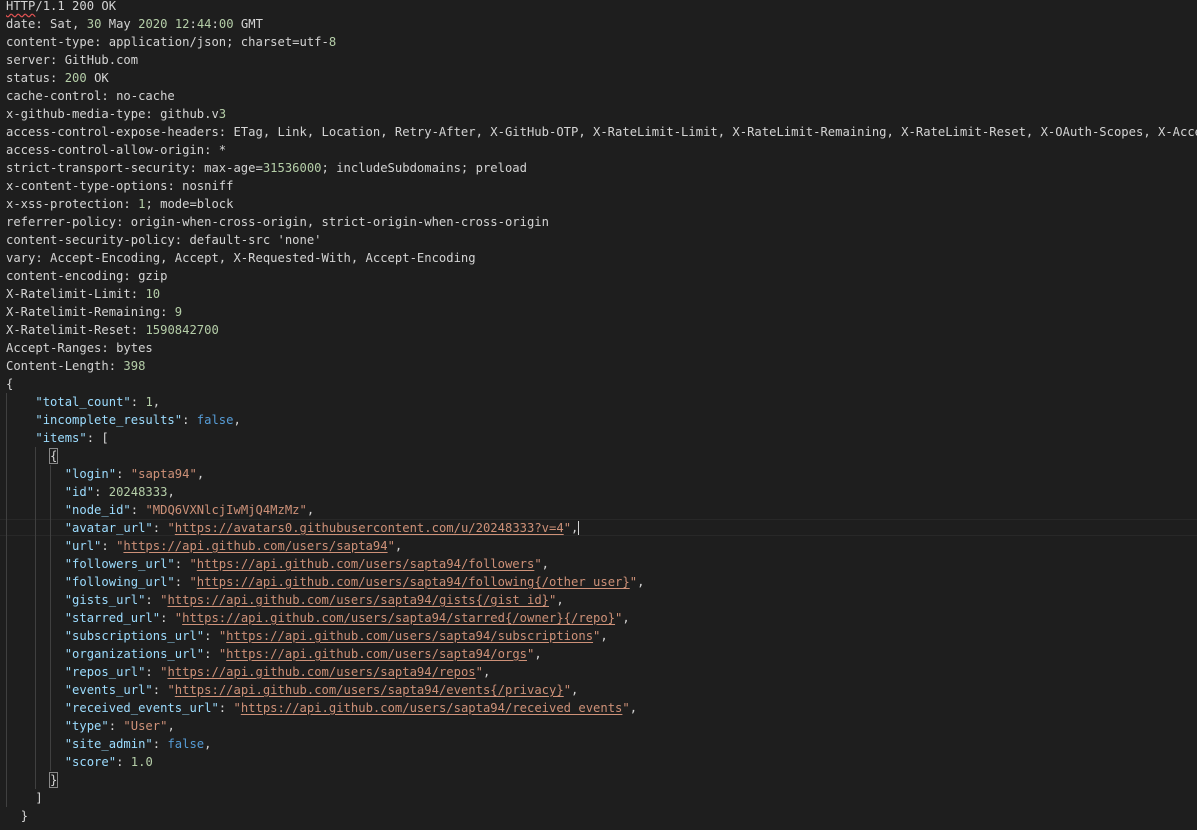 This screenshot has height=830, width=1197. What do you see at coordinates (68, 294) in the screenshot?
I see `header-name: X-Ratelimit-Limit` at bounding box center [68, 294].